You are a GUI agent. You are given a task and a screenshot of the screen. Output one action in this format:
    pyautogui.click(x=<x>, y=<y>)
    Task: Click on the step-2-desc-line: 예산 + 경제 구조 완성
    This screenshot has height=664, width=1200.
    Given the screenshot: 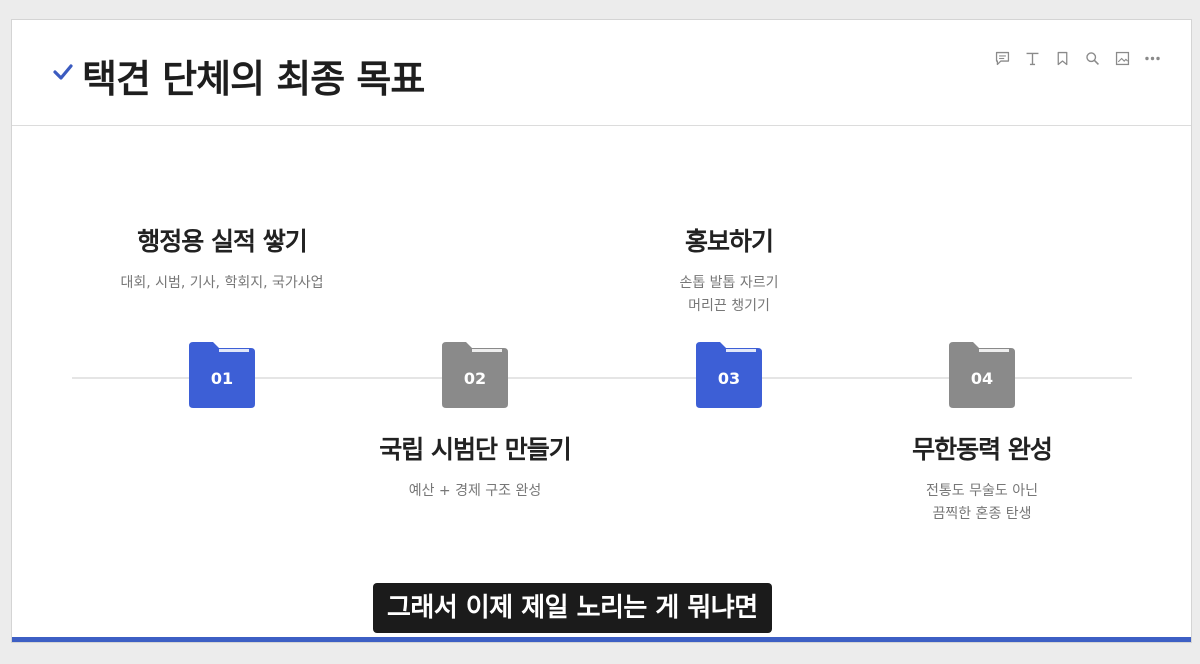 What is the action you would take?
    pyautogui.click(x=475, y=491)
    